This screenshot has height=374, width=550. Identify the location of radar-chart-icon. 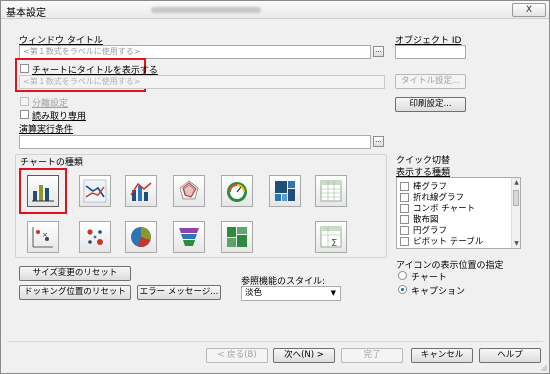
(189, 191).